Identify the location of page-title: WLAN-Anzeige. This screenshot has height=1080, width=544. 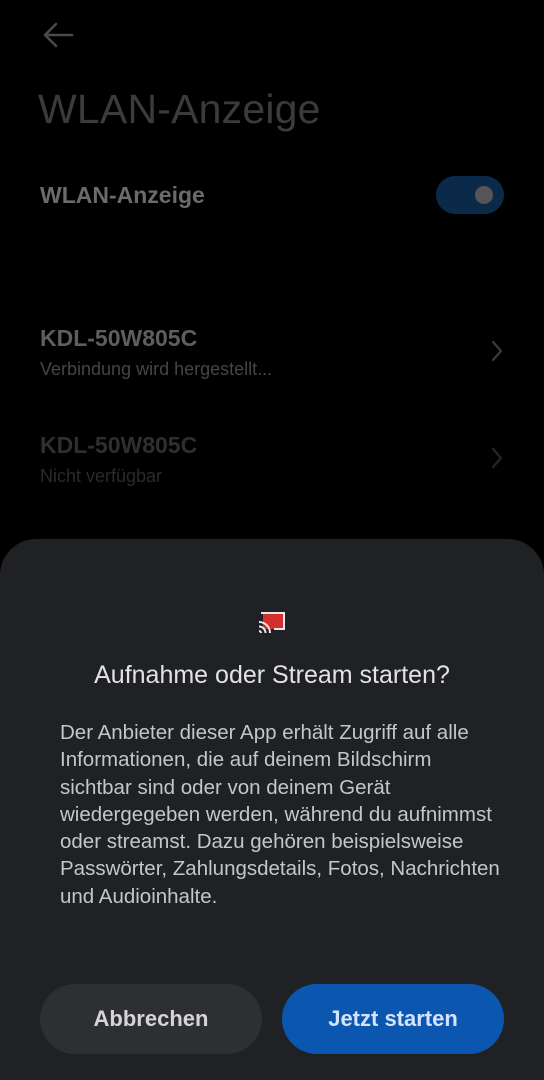
(179, 109).